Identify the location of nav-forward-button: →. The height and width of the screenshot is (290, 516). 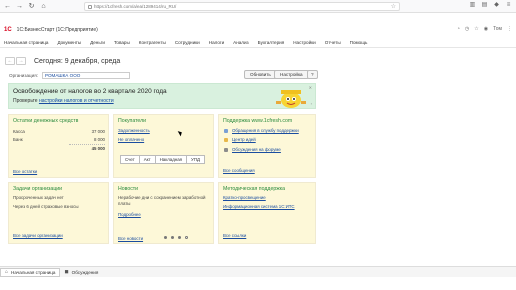
(21, 61).